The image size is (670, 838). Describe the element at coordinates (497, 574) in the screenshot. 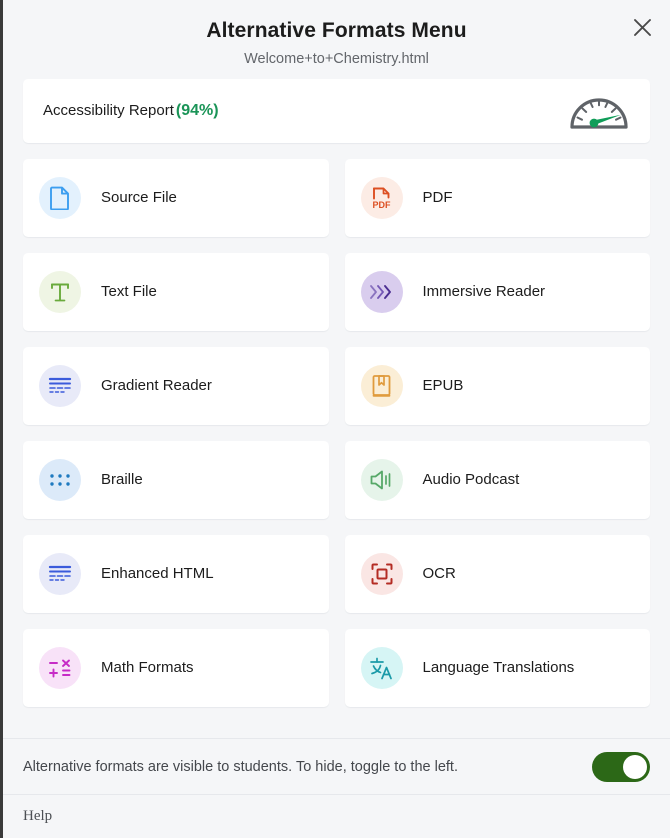

I see `format-card-ocr: OCR` at that location.